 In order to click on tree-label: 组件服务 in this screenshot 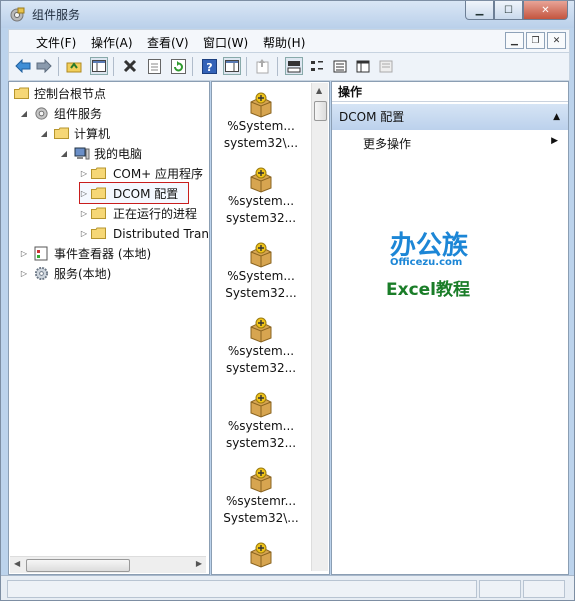, I will do `click(78, 114)`.